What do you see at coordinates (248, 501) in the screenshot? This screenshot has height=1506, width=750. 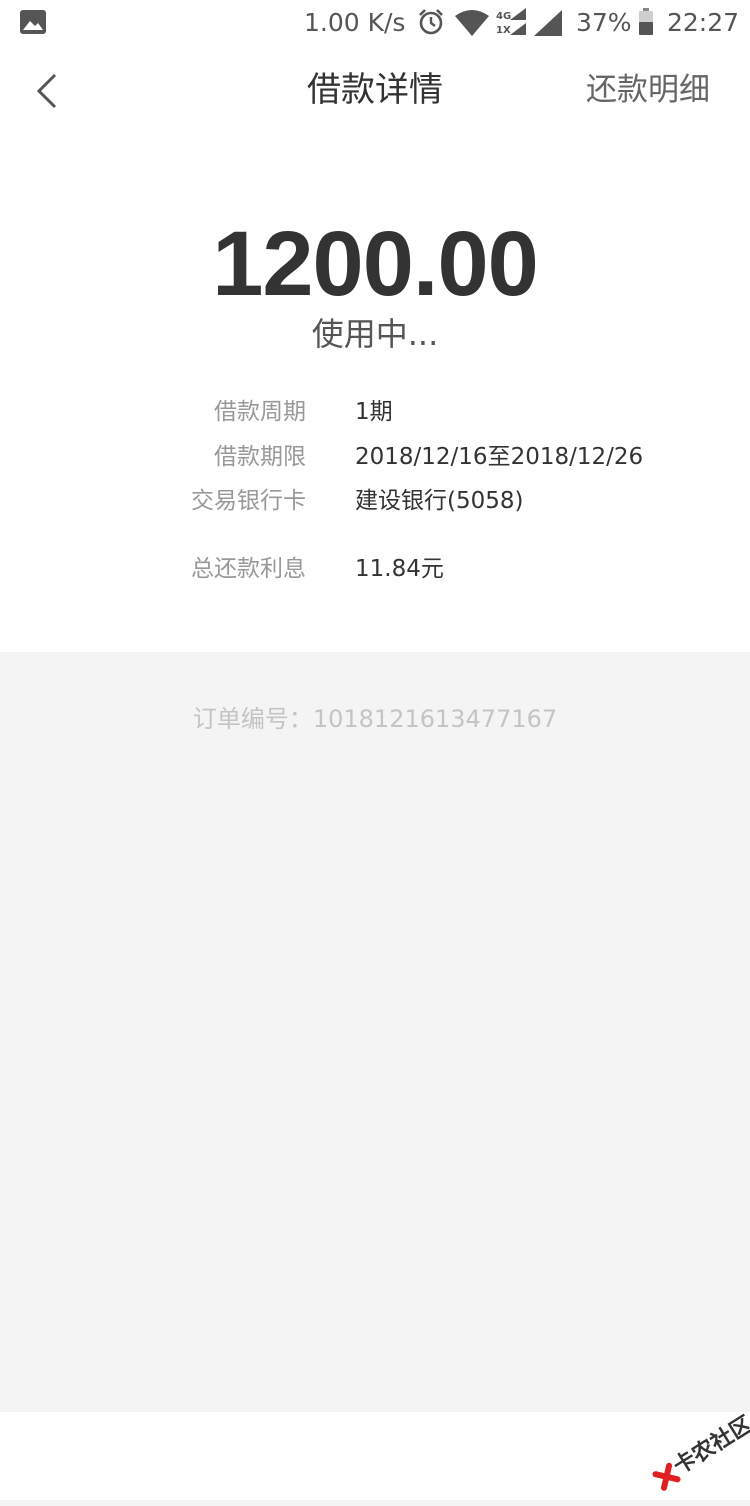 I see `bank-card-label: 交易银行卡` at bounding box center [248, 501].